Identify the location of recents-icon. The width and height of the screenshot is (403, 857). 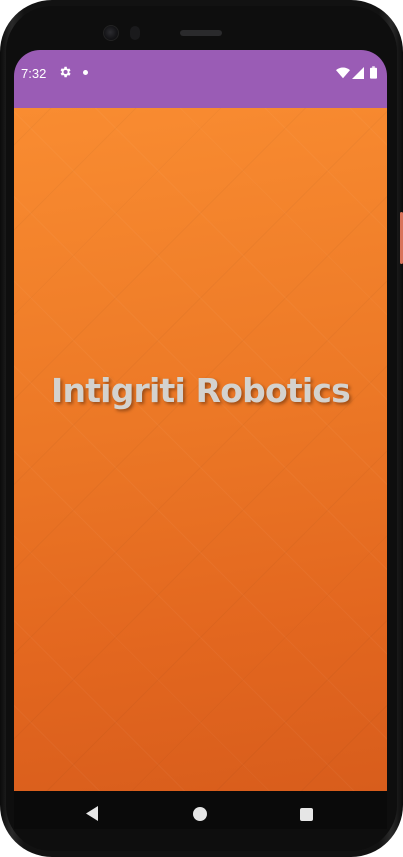
(306, 814).